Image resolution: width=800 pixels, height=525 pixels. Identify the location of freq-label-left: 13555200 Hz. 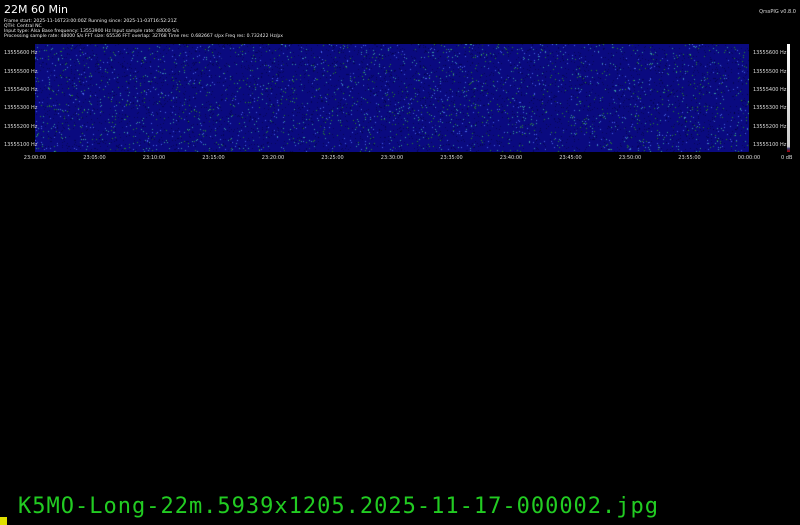
(21, 127).